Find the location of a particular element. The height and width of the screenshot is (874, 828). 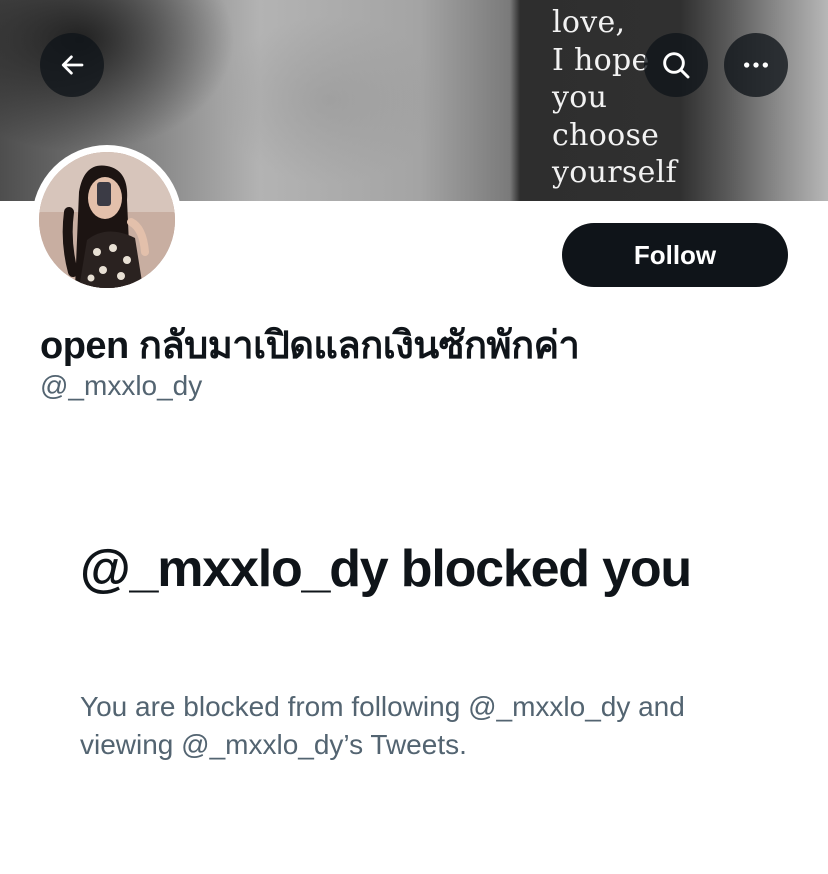

back-button is located at coordinates (72, 65).